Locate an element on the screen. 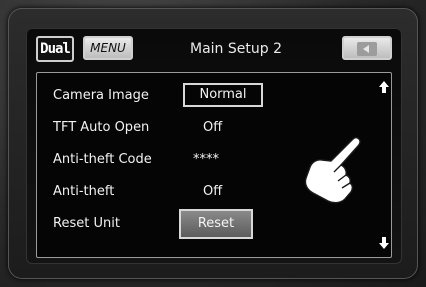 This screenshot has width=426, height=287. setting-label: TFT Auto Open is located at coordinates (101, 127).